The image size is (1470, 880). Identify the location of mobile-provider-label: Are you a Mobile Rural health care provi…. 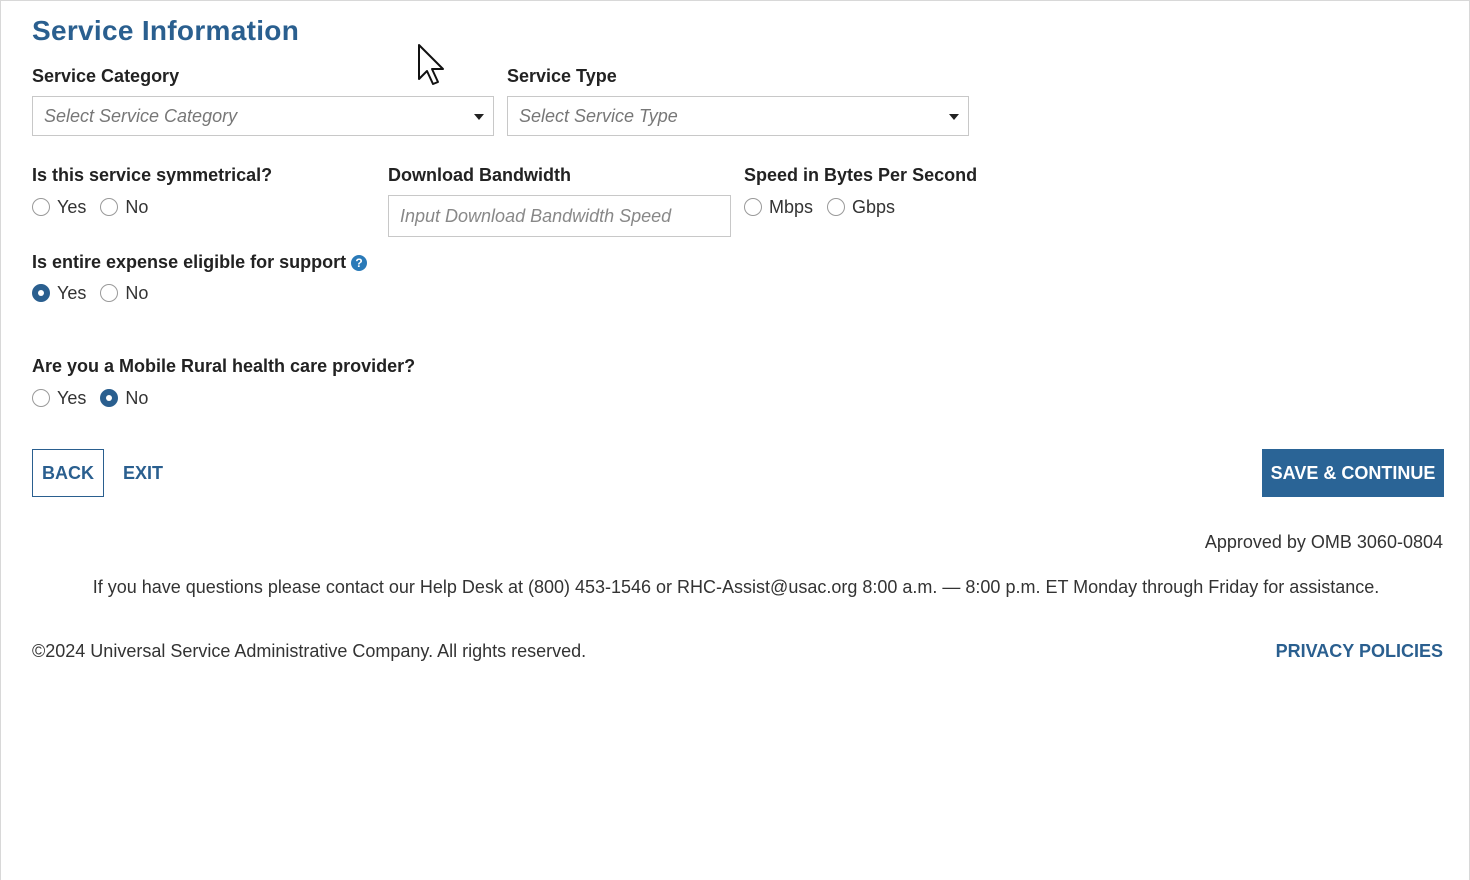
(224, 366).